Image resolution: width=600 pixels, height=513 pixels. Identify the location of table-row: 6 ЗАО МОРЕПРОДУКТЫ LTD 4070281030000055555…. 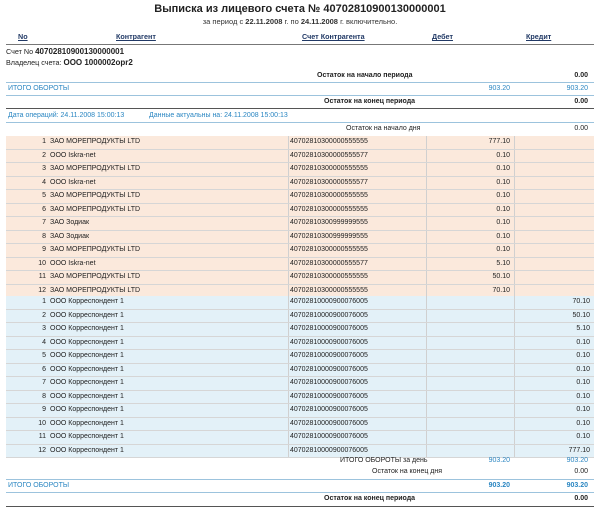
(300, 210).